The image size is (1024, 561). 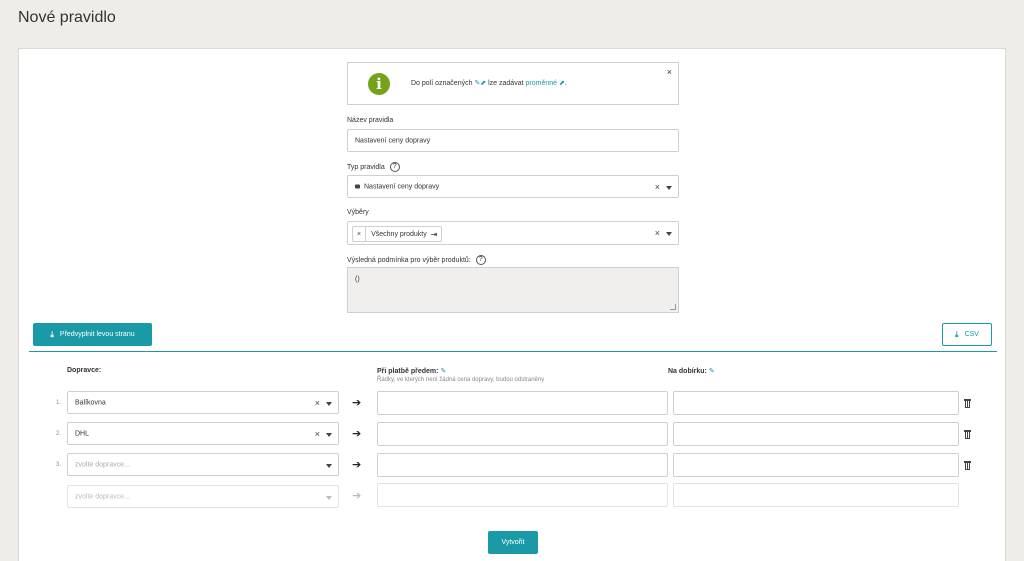 I want to click on variables-link: proměnné, so click(x=542, y=83).